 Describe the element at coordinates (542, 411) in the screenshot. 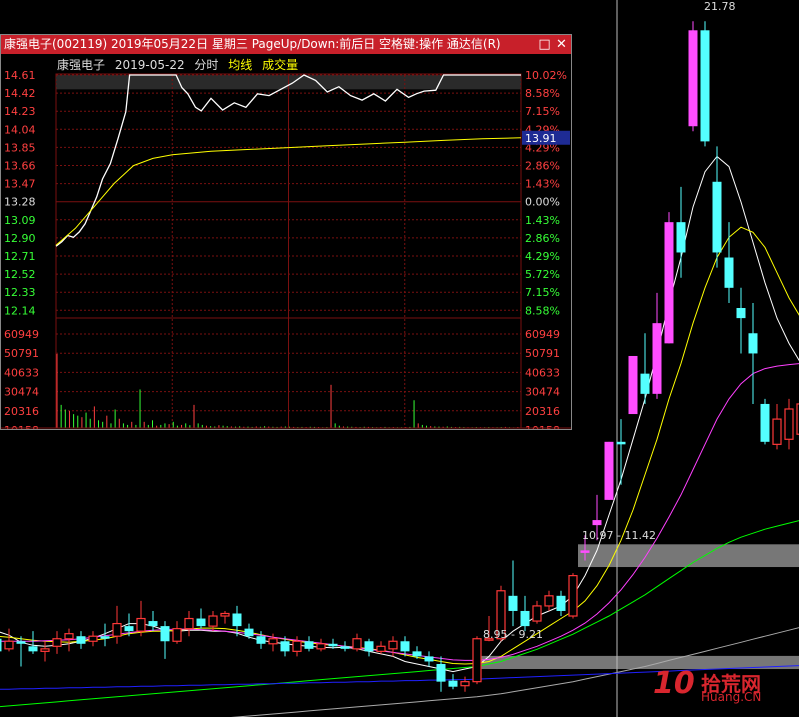

I see `volume-tick-label-right: 20316` at that location.